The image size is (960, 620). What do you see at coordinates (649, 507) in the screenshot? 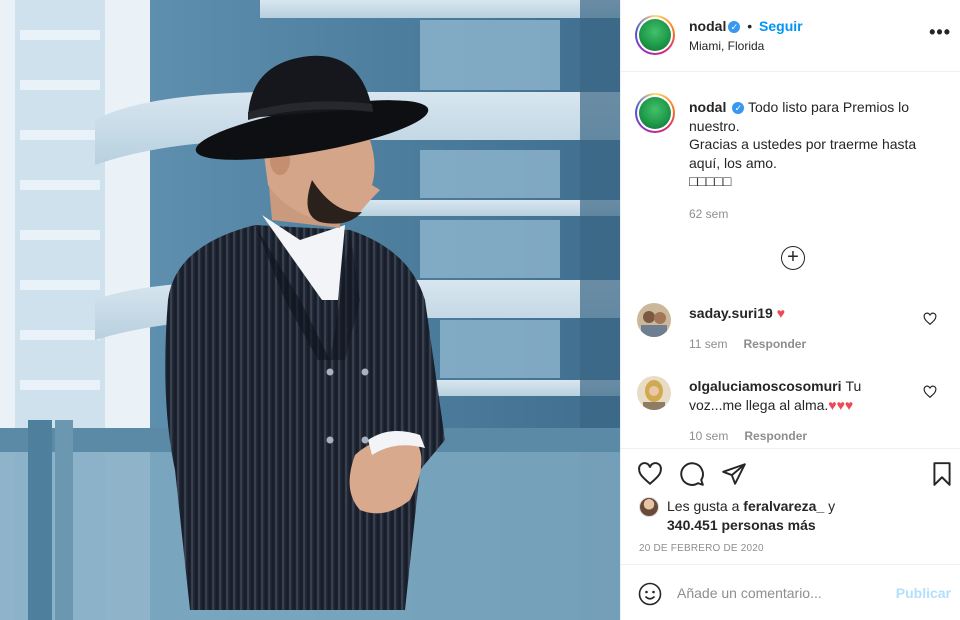
I see `liker-avatar` at bounding box center [649, 507].